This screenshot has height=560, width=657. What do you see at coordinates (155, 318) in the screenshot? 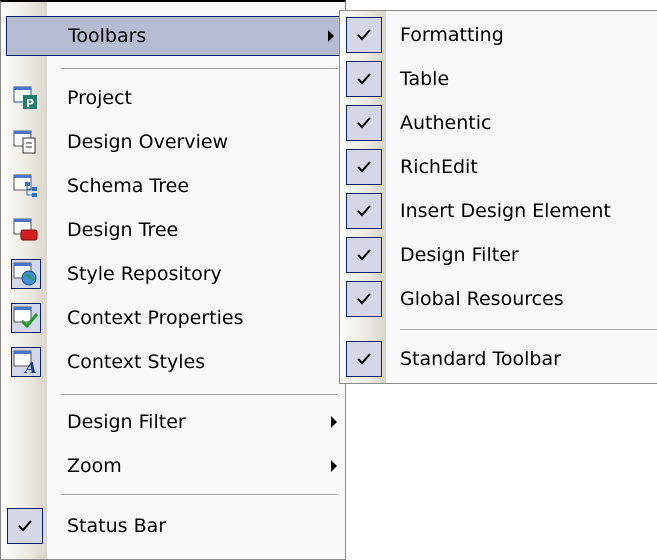
I see `menu-item-label: Context Properties` at bounding box center [155, 318].